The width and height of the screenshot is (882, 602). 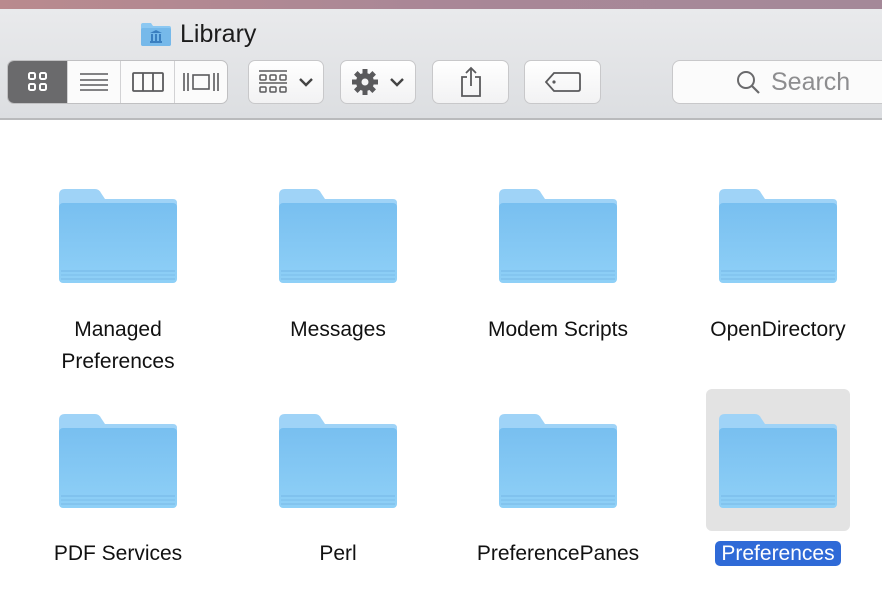 What do you see at coordinates (441, 4) in the screenshot?
I see `window-top-strip` at bounding box center [441, 4].